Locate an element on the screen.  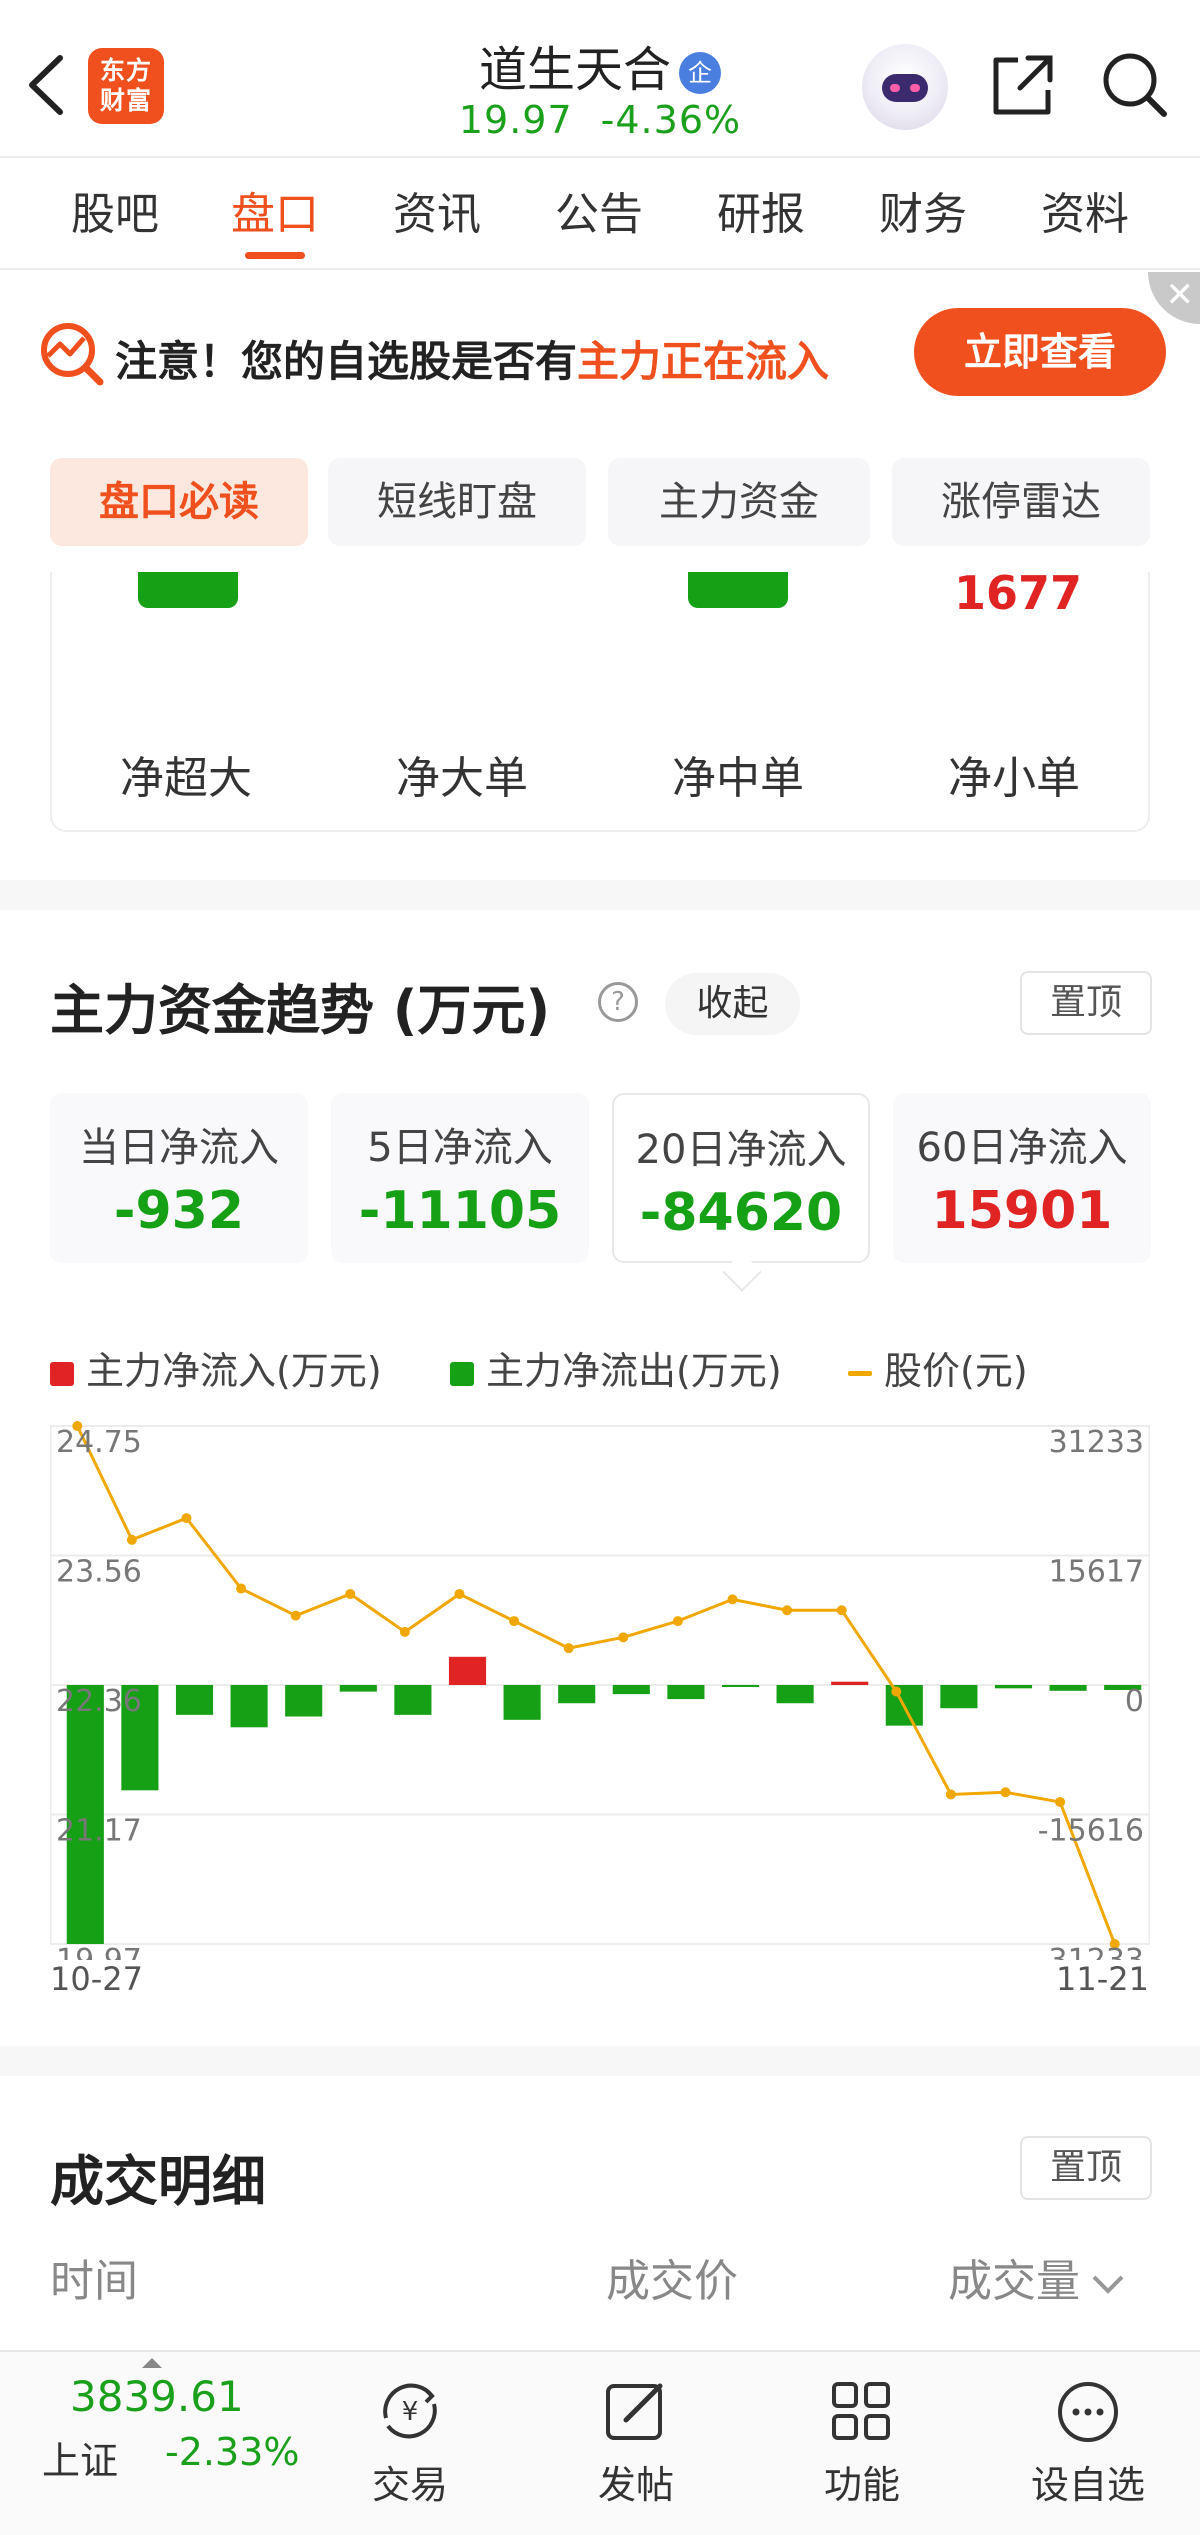
stat-5d: 5日净流入 -11105 is located at coordinates (460, 1178).